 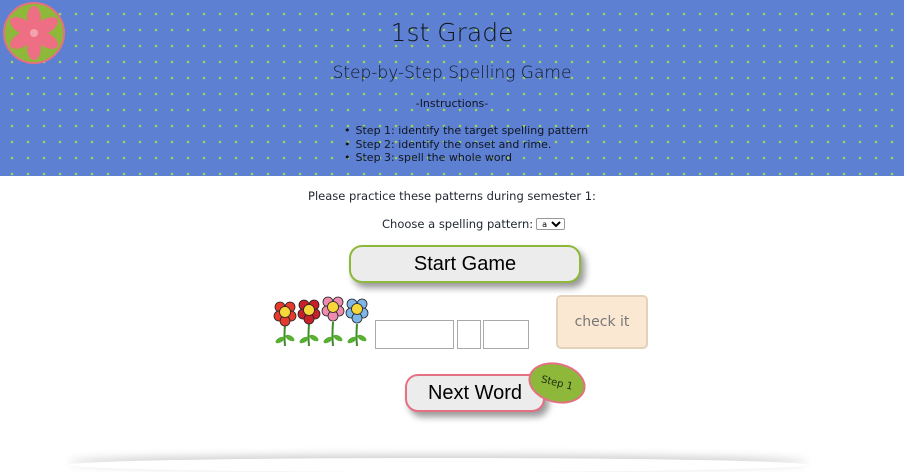 I want to click on pattern-label: Choose a spelling pattern:, so click(x=458, y=224).